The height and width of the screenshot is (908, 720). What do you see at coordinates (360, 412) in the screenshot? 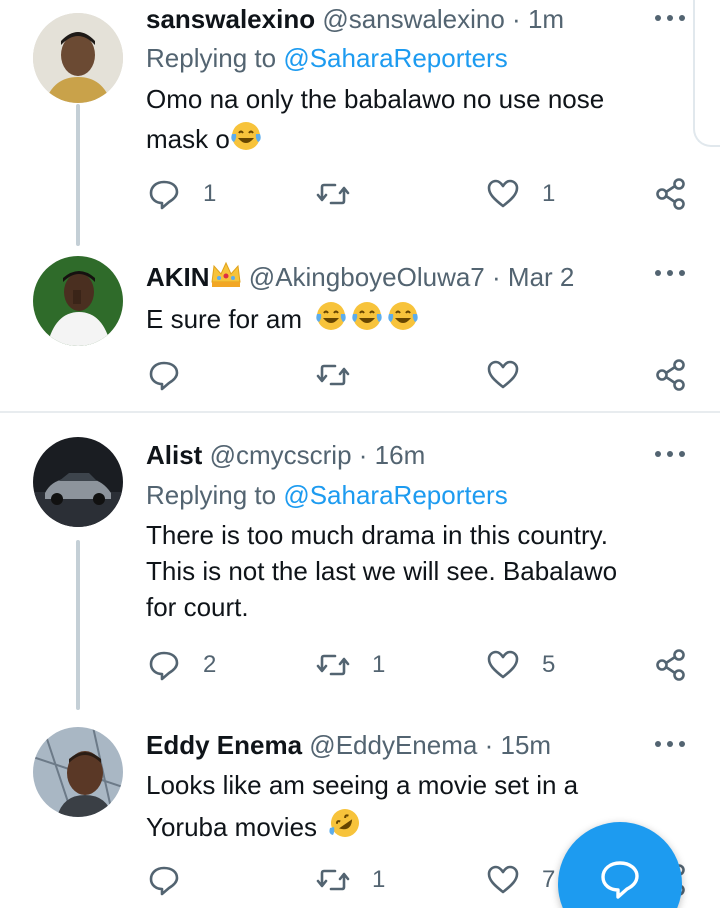
I see `thread-divider` at bounding box center [360, 412].